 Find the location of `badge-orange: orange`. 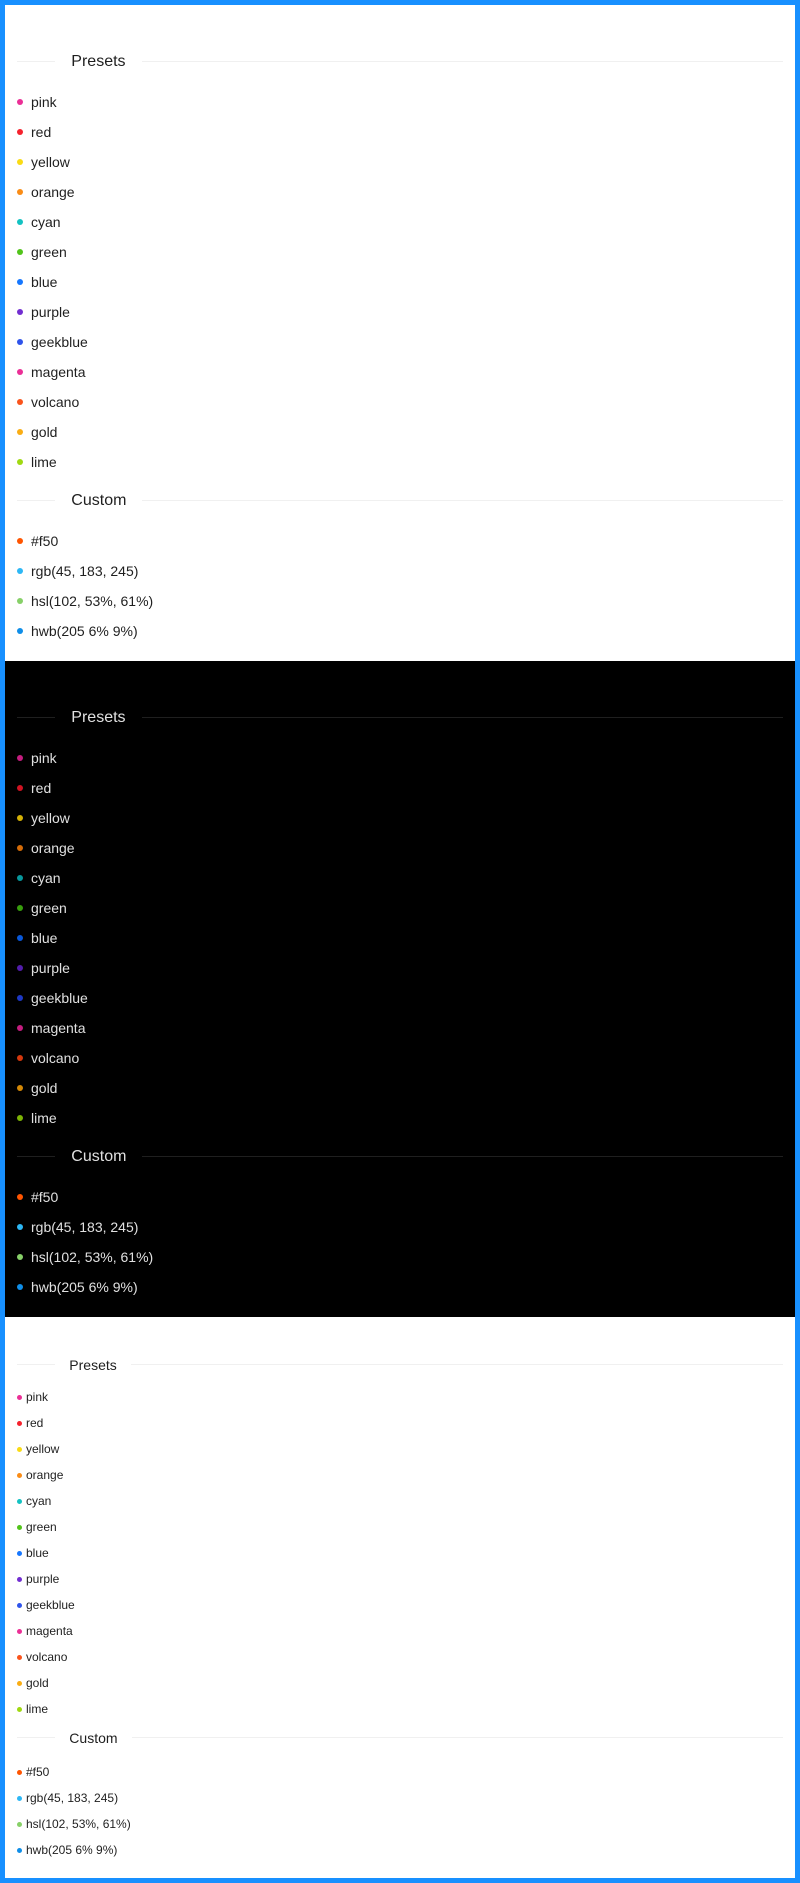

badge-orange: orange is located at coordinates (400, 848).